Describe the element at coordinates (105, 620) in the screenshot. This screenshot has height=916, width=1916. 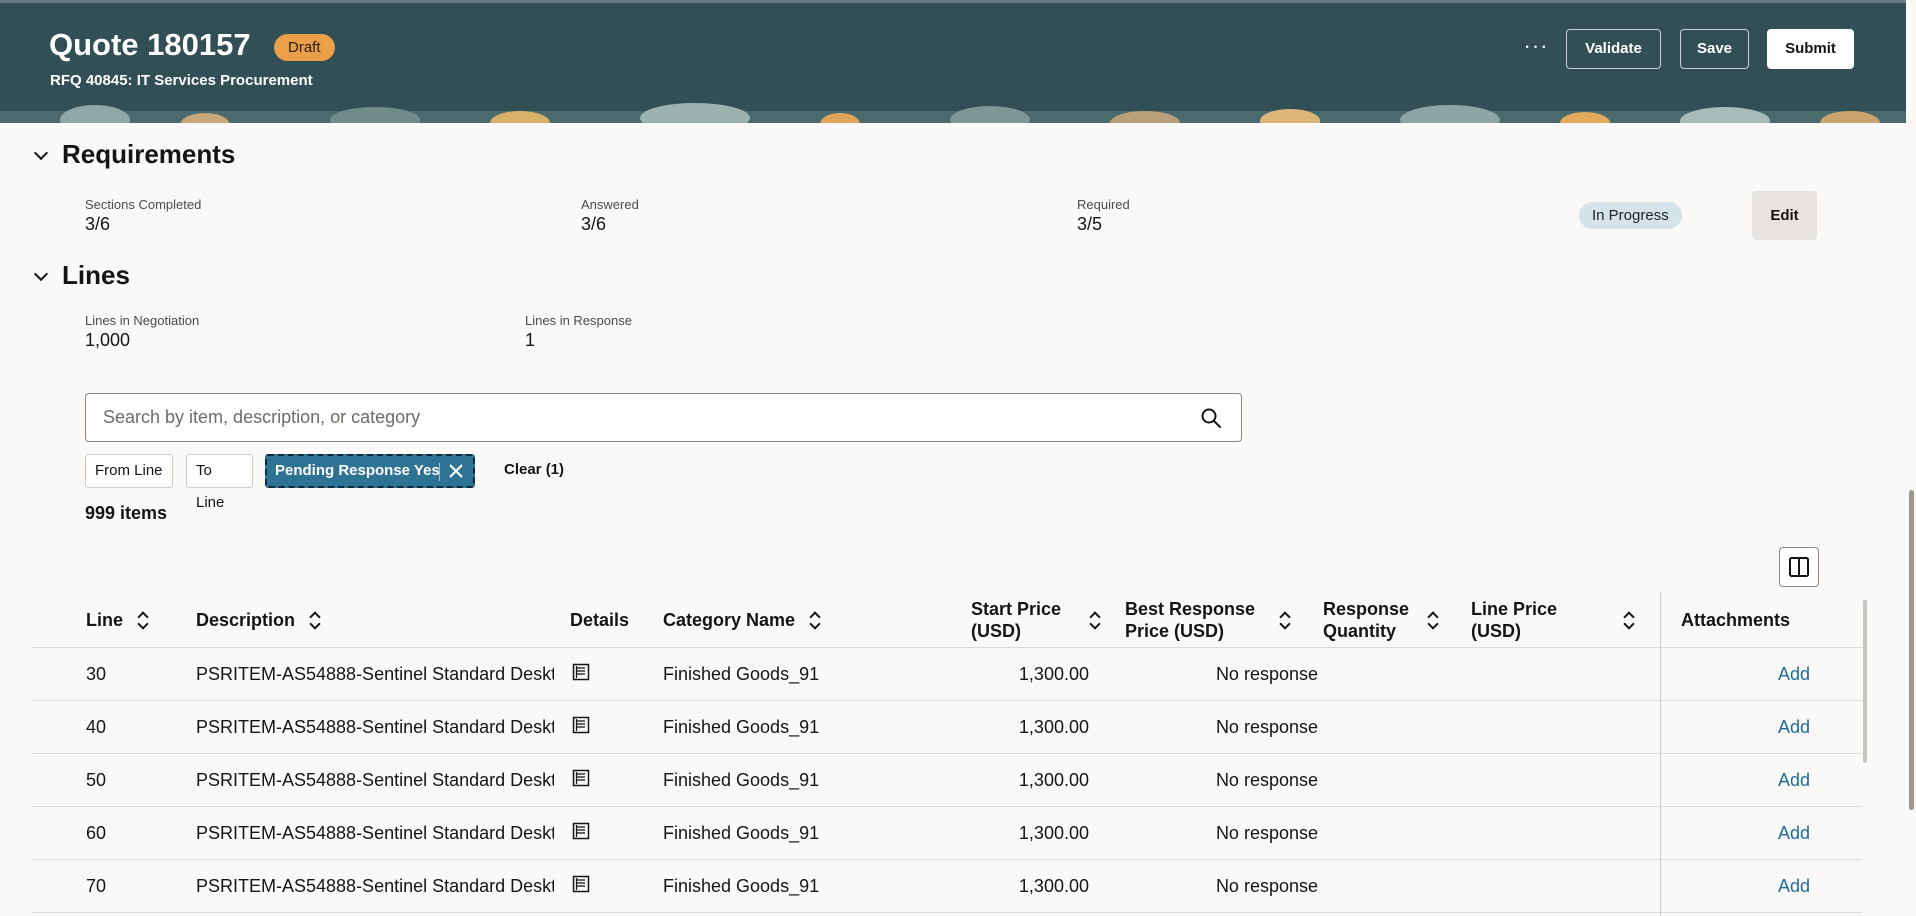
I see `column-header-line-label: Line` at that location.